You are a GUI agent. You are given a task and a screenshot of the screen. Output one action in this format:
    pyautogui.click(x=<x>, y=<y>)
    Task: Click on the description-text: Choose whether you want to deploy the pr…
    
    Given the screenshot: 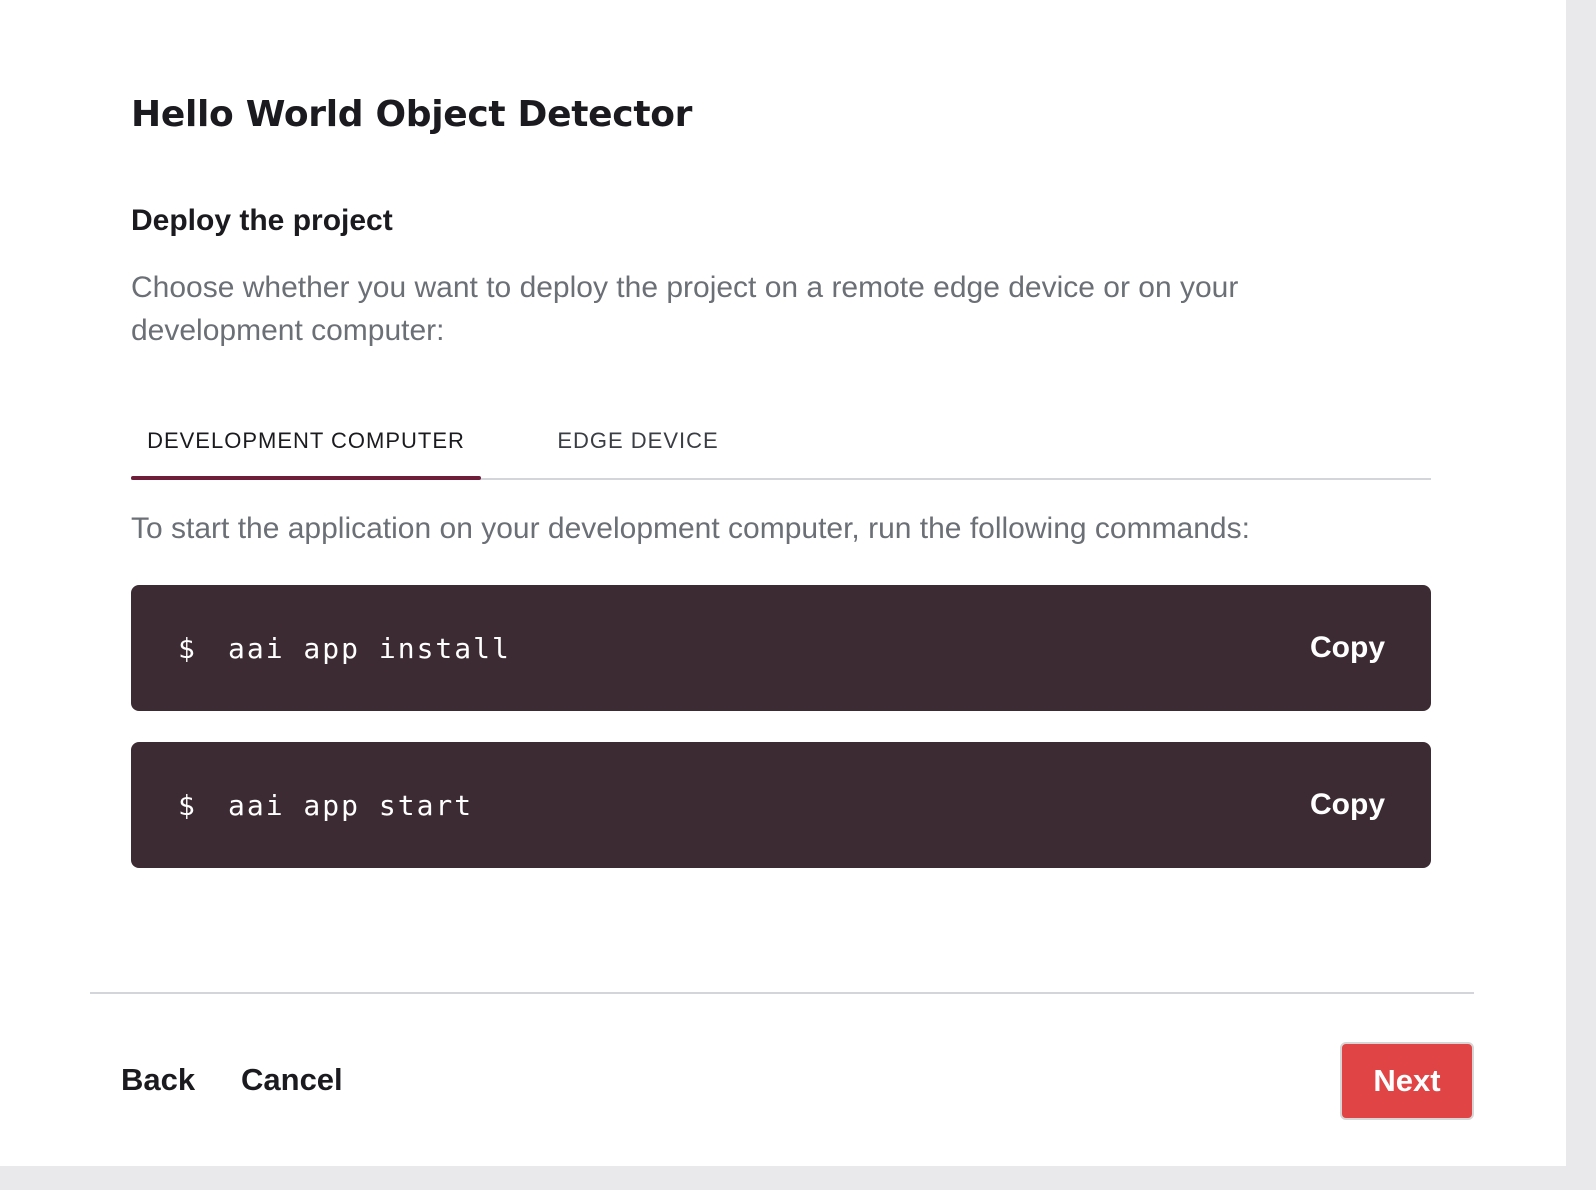 What is the action you would take?
    pyautogui.click(x=685, y=309)
    